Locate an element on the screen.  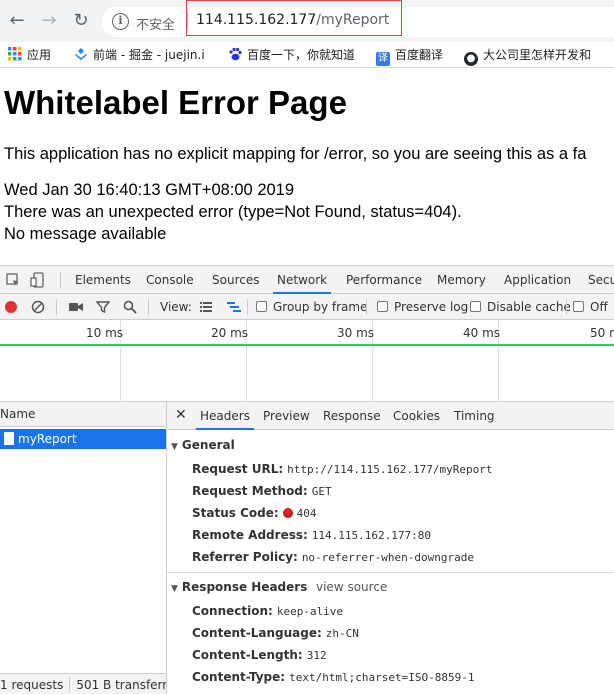
timeline-tick-label: 50 m is located at coordinates (602, 333).